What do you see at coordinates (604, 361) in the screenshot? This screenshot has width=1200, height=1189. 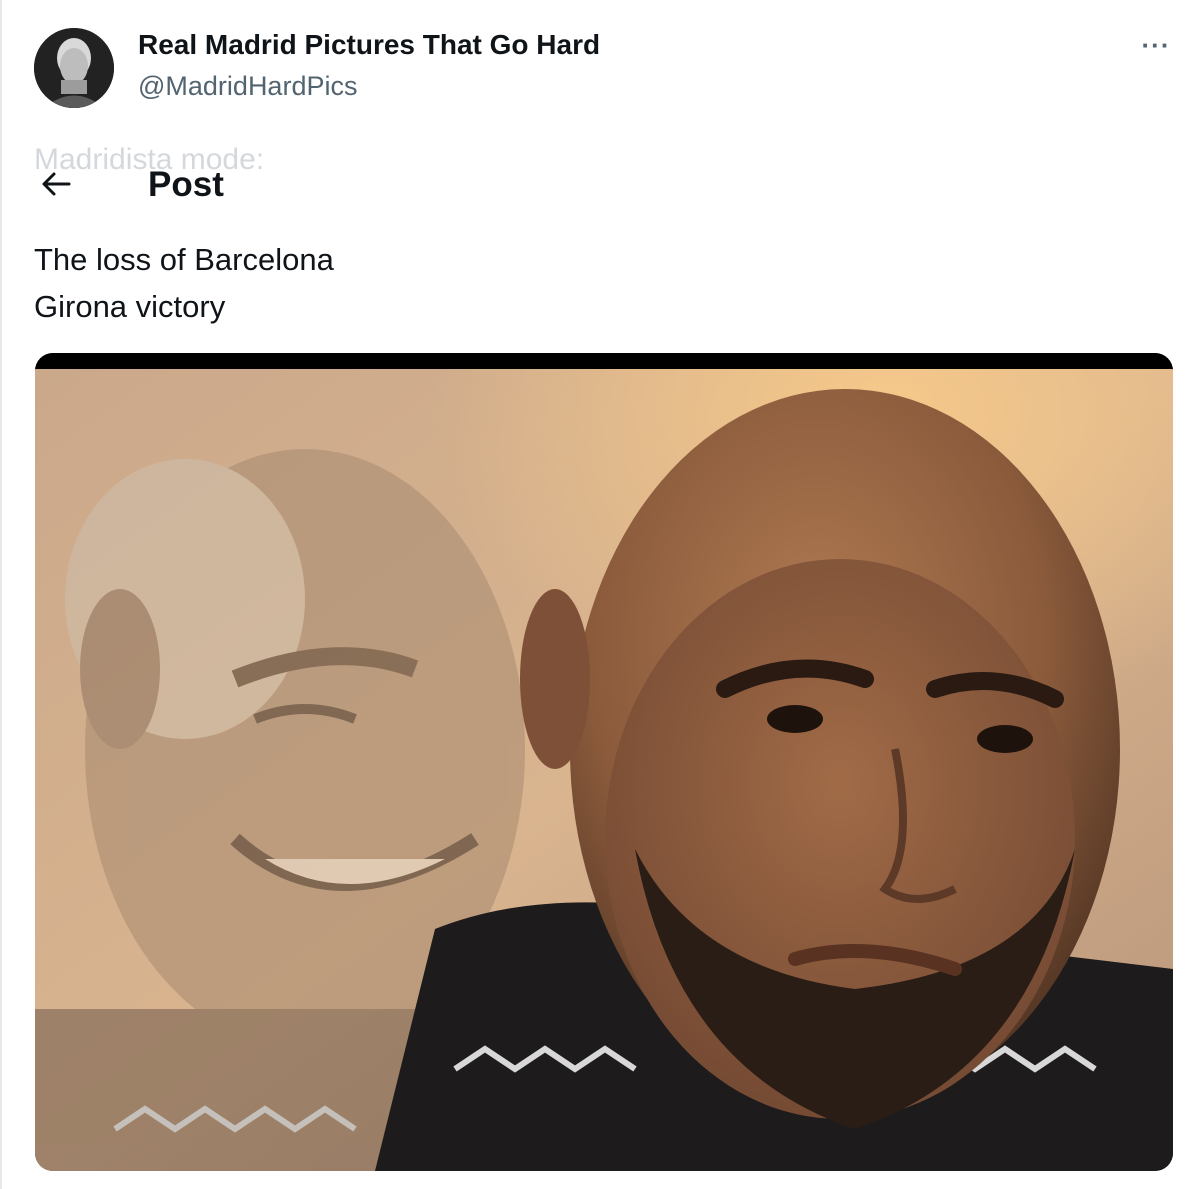 I see `media-top-bar` at bounding box center [604, 361].